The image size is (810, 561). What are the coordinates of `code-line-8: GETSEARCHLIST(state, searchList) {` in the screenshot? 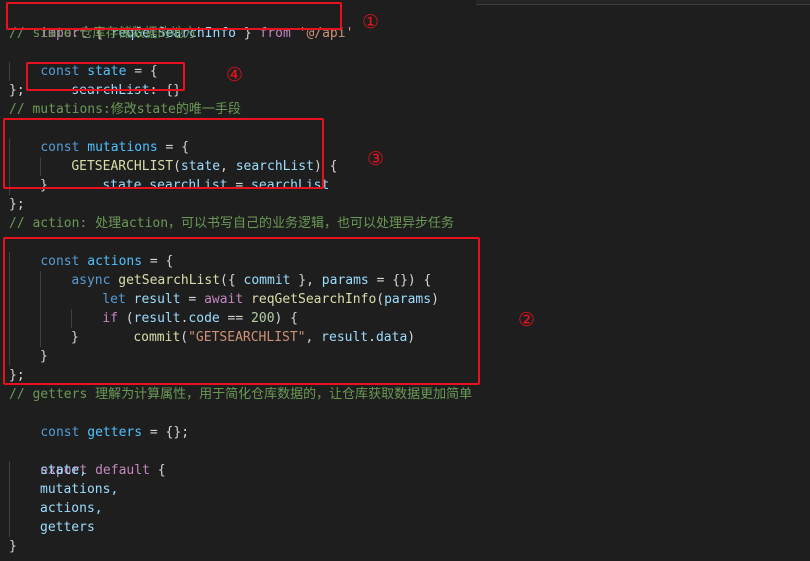 It's located at (204, 166).